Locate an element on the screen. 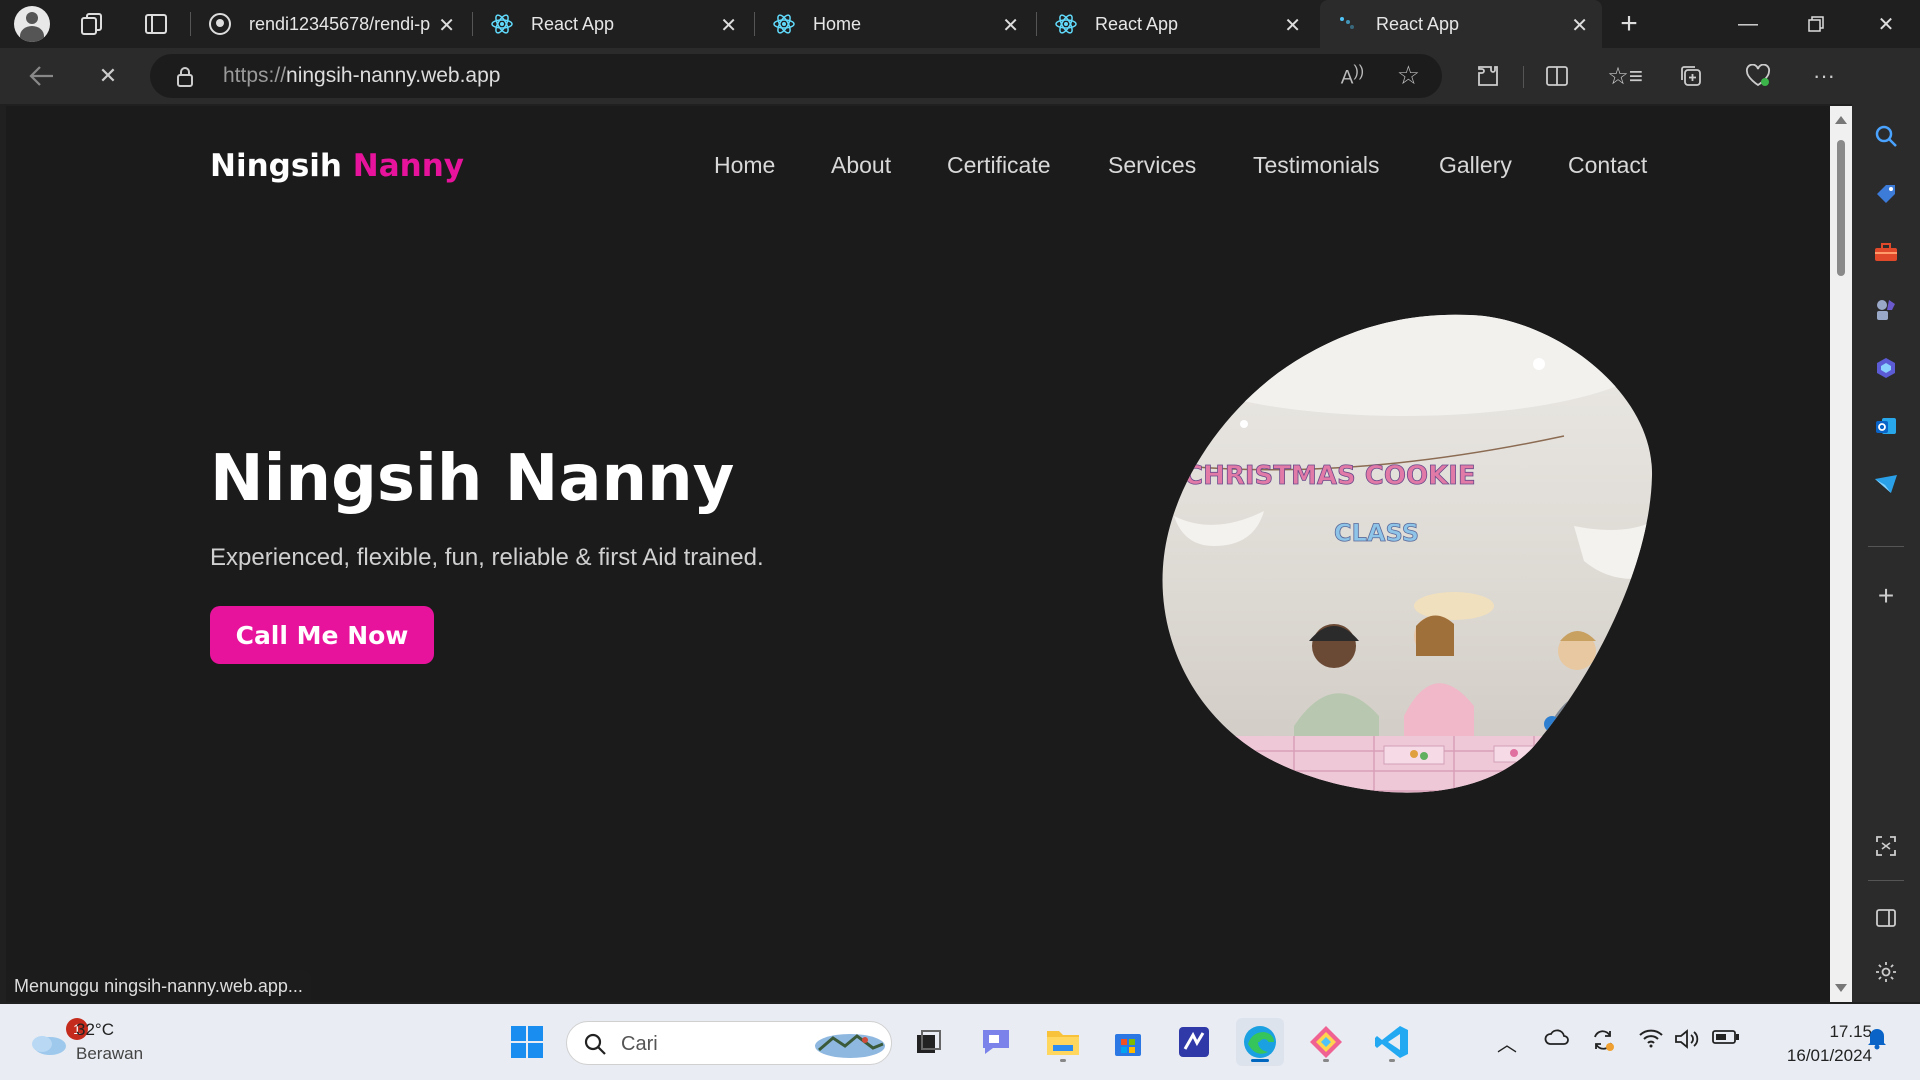 This screenshot has width=1920, height=1080. scroll-down-arrow-icon is located at coordinates (1841, 988).